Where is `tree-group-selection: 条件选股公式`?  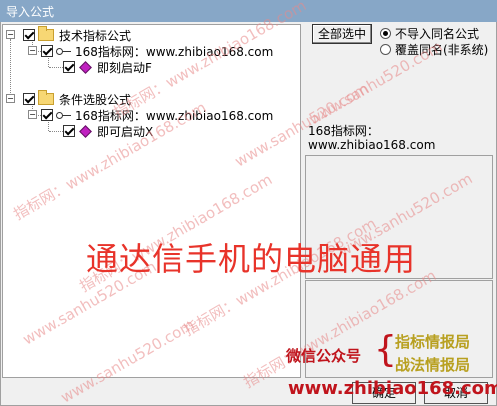
tree-group-selection: 条件选股公式 is located at coordinates (77, 98).